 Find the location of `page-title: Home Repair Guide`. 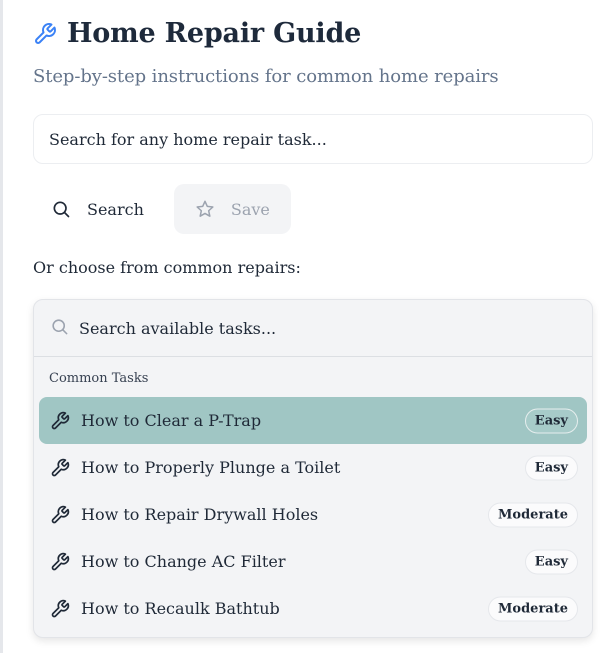

page-title: Home Repair Guide is located at coordinates (214, 33).